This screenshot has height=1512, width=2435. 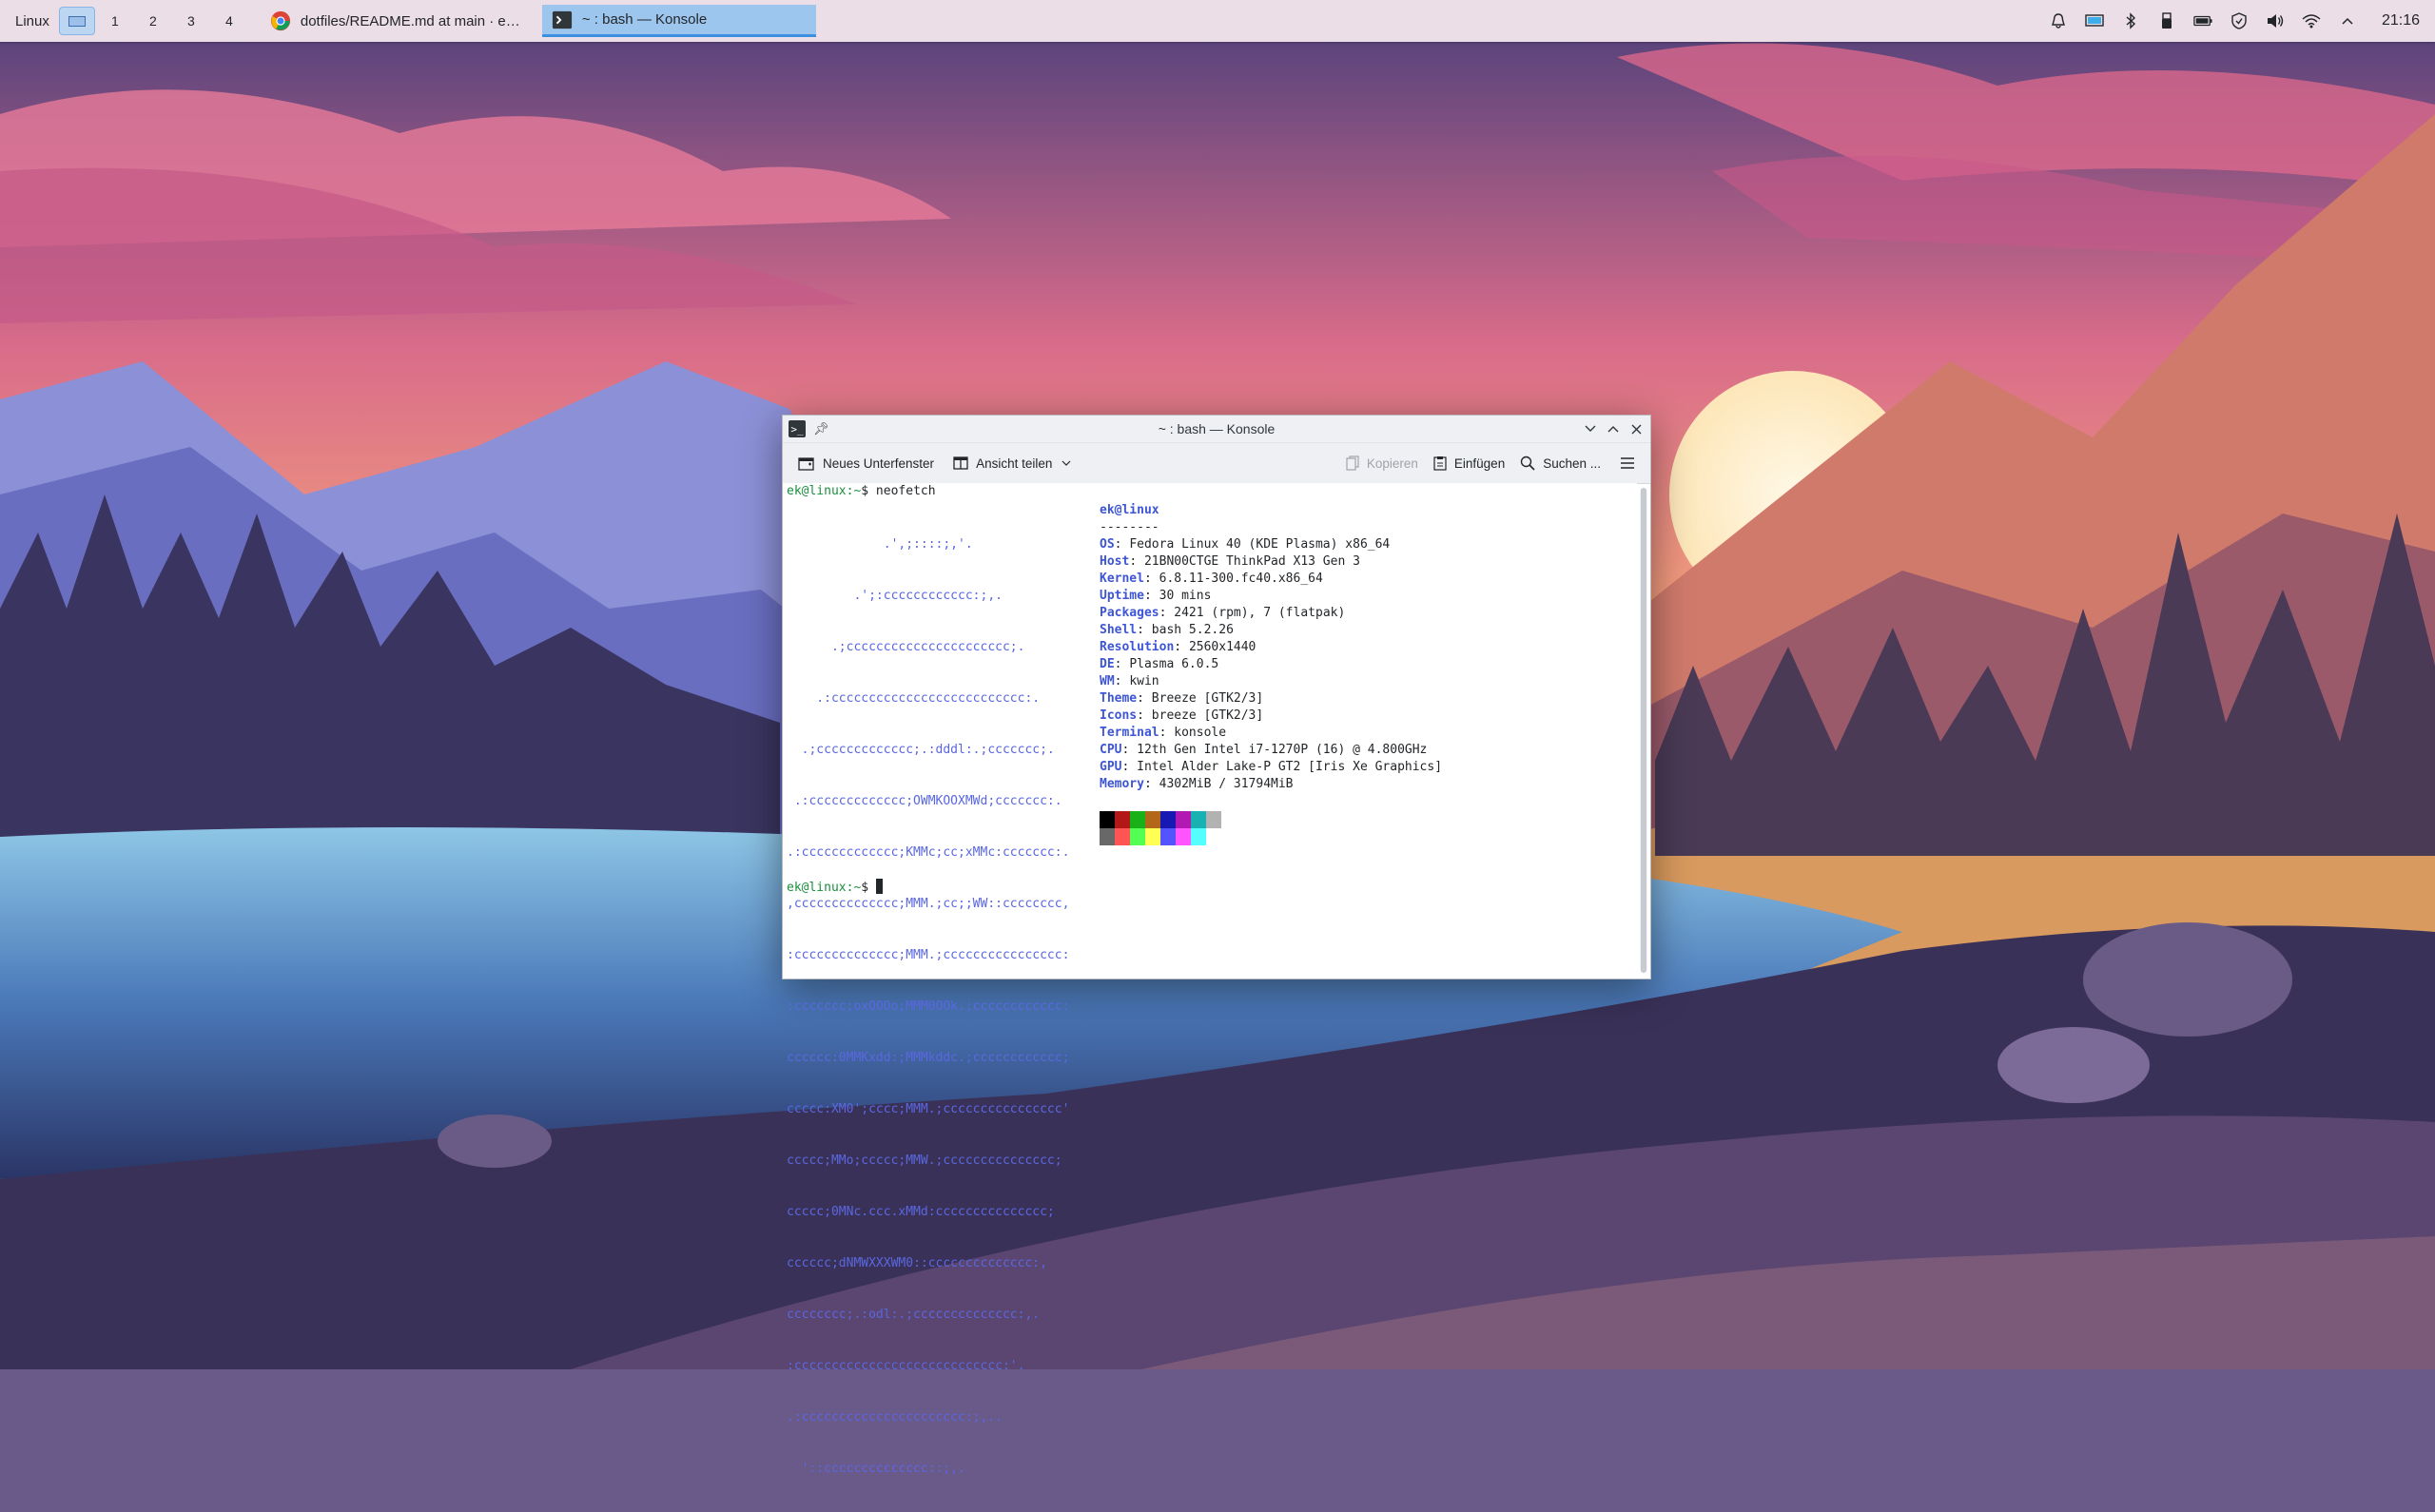 What do you see at coordinates (1129, 510) in the screenshot?
I see `info-header: ek@linux` at bounding box center [1129, 510].